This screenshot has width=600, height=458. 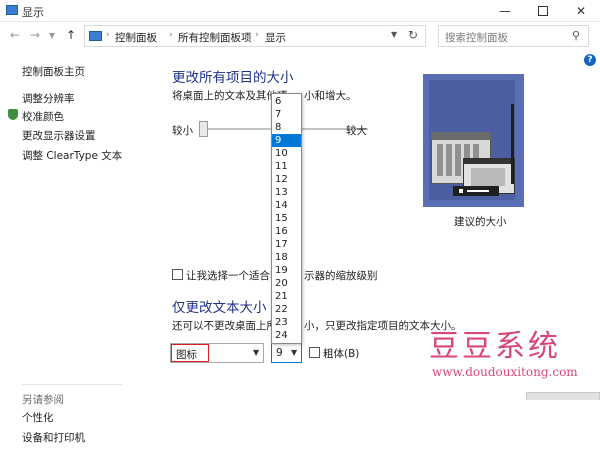 What do you see at coordinates (286, 322) in the screenshot?
I see `size-option: 23` at bounding box center [286, 322].